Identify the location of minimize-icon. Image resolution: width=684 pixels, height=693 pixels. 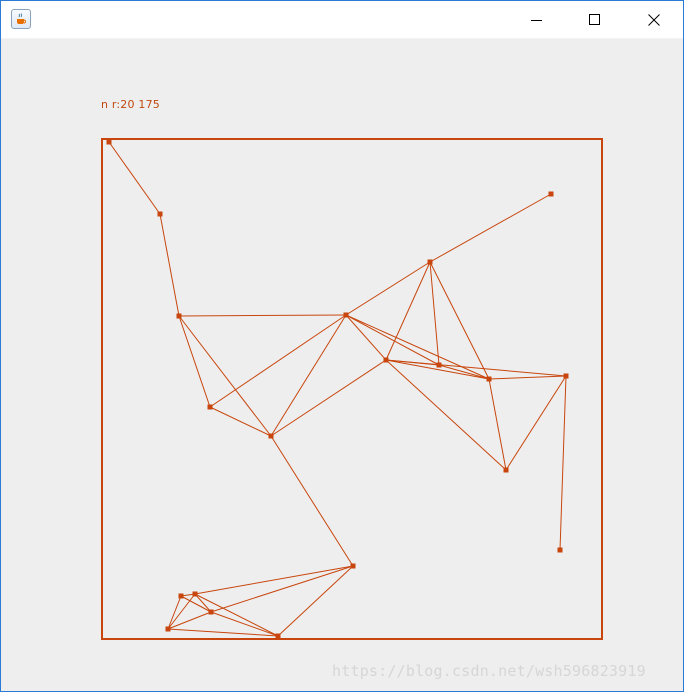
(536, 20).